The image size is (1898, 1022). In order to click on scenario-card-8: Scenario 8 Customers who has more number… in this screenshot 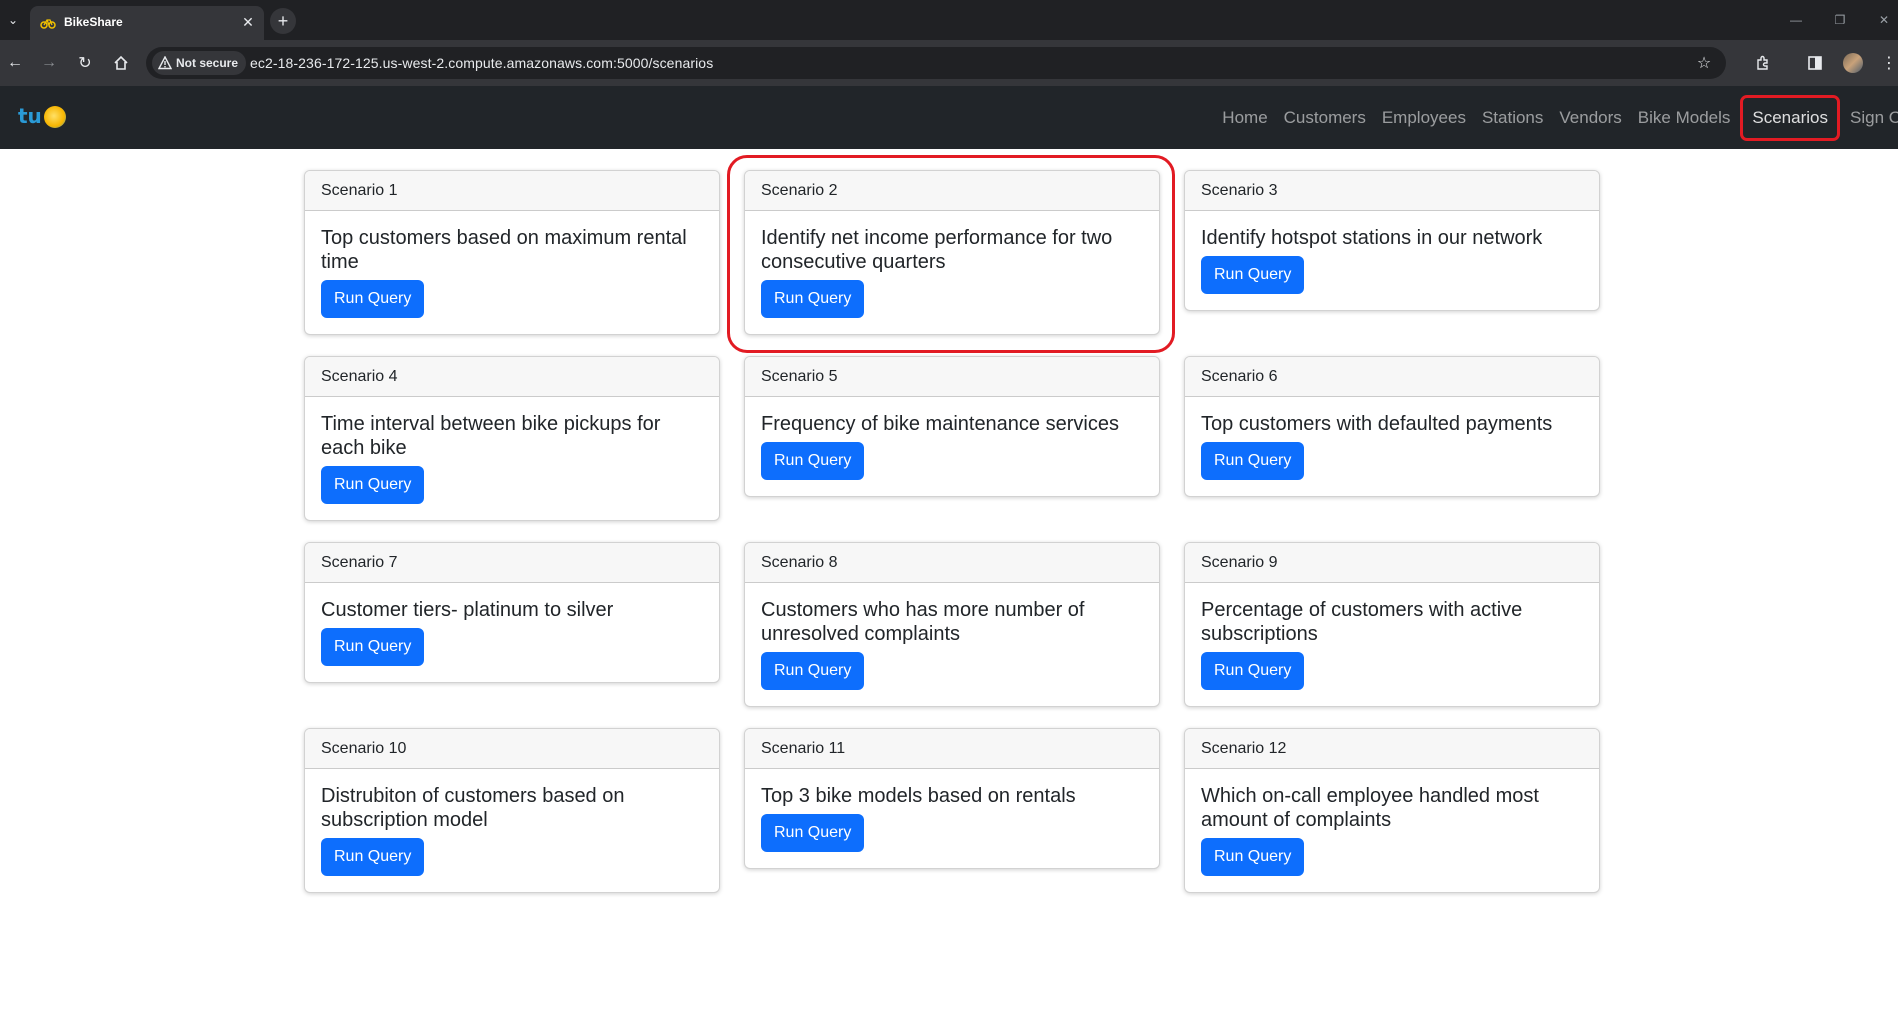, I will do `click(952, 624)`.